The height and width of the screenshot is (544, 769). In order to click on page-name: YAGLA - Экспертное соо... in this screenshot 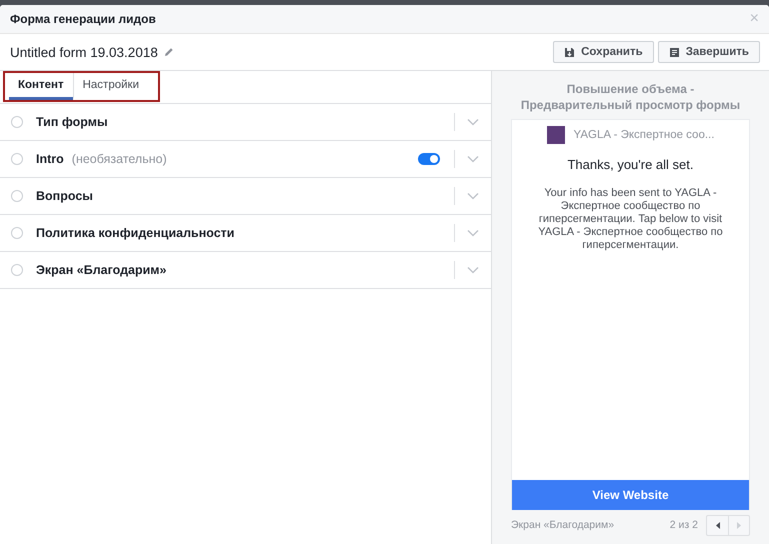, I will do `click(644, 135)`.